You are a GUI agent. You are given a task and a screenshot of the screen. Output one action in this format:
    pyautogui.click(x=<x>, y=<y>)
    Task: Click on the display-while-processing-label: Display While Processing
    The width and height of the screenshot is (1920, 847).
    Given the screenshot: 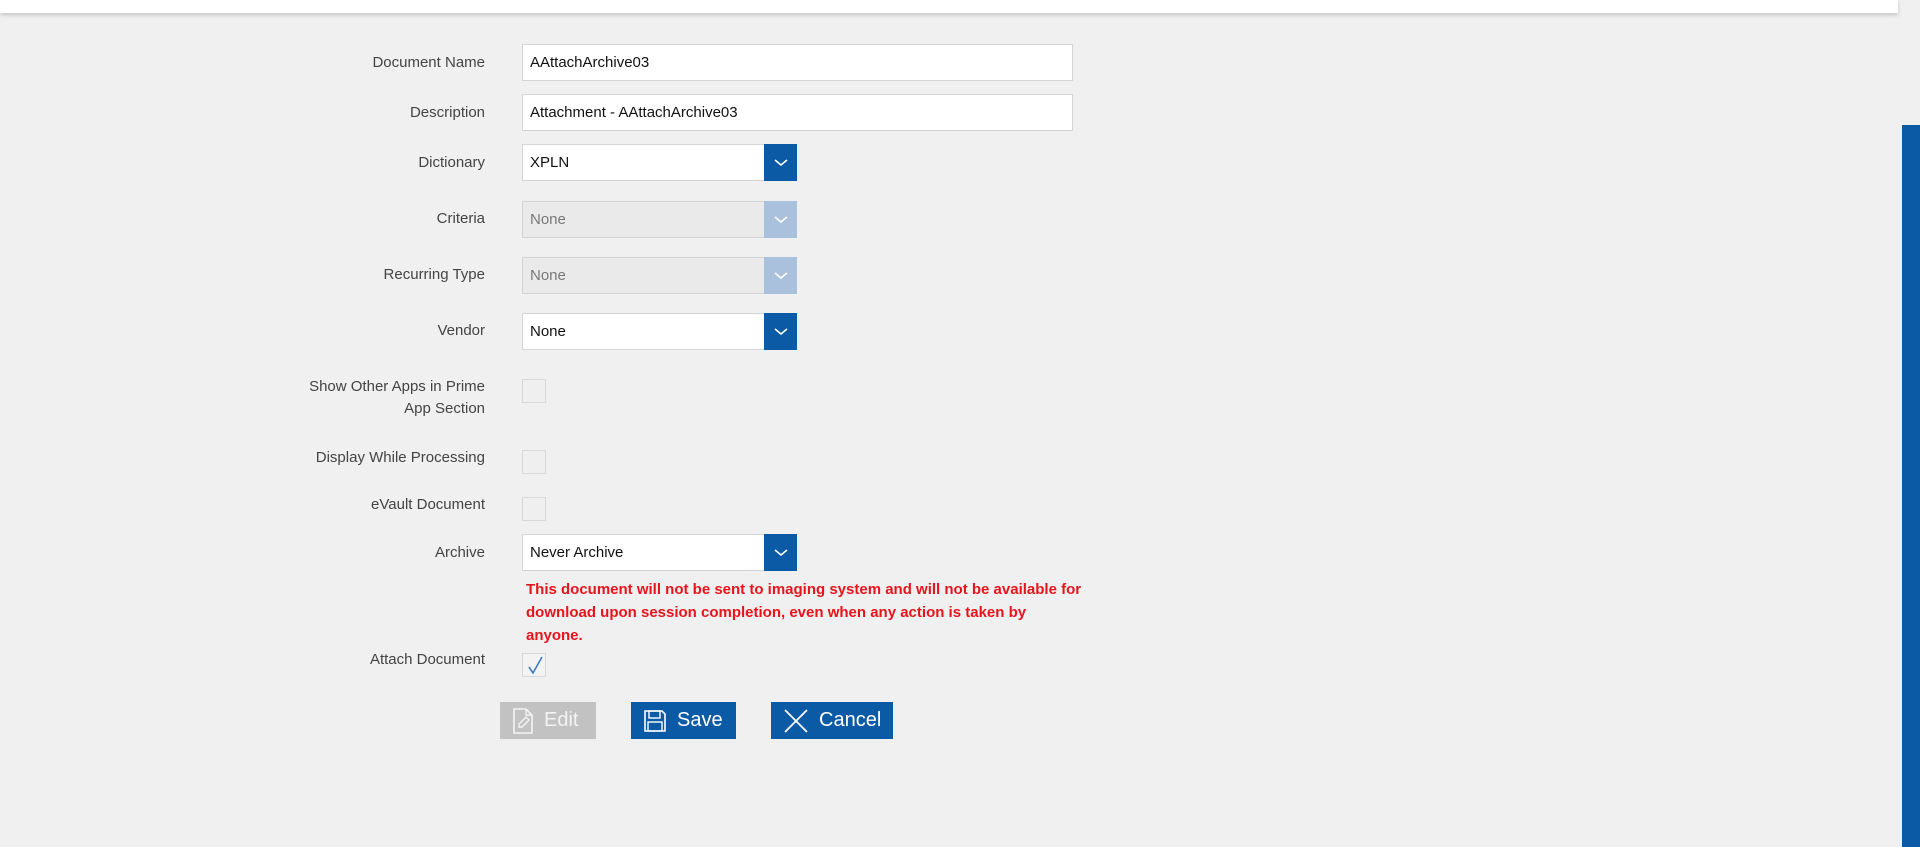 What is the action you would take?
    pyautogui.click(x=400, y=457)
    